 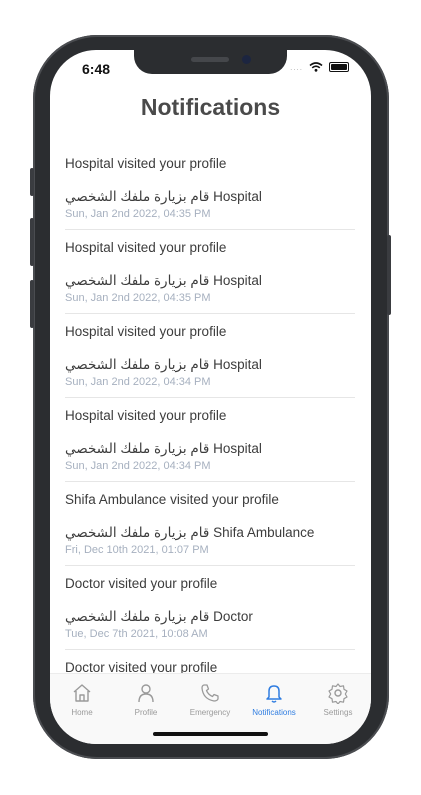 I want to click on notification-text-ar: قام بزيارة ملفك الشخصي Shifa Ambulance, so click(x=190, y=532).